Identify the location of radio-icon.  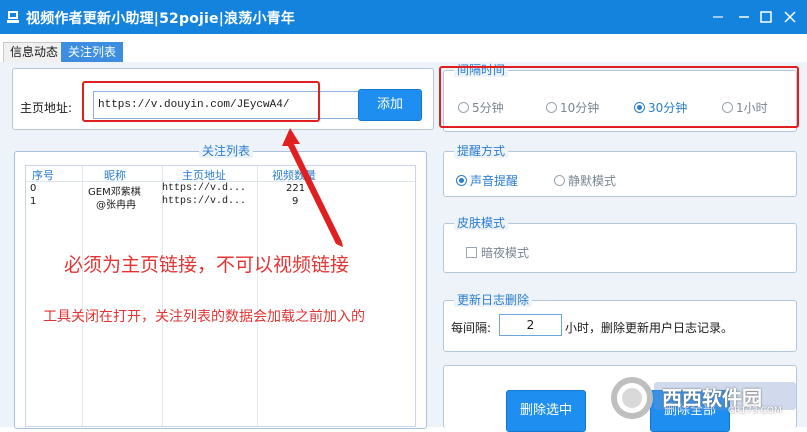
(559, 180).